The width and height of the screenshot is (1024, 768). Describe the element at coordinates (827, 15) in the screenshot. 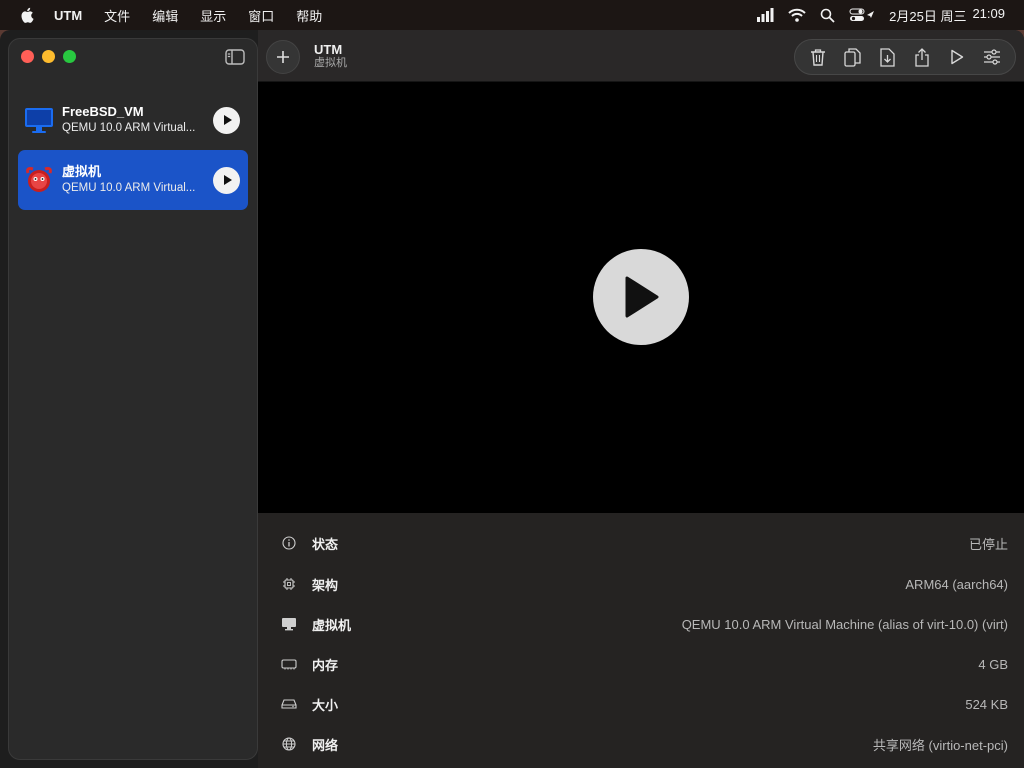

I see `spotlight-search-icon` at that location.